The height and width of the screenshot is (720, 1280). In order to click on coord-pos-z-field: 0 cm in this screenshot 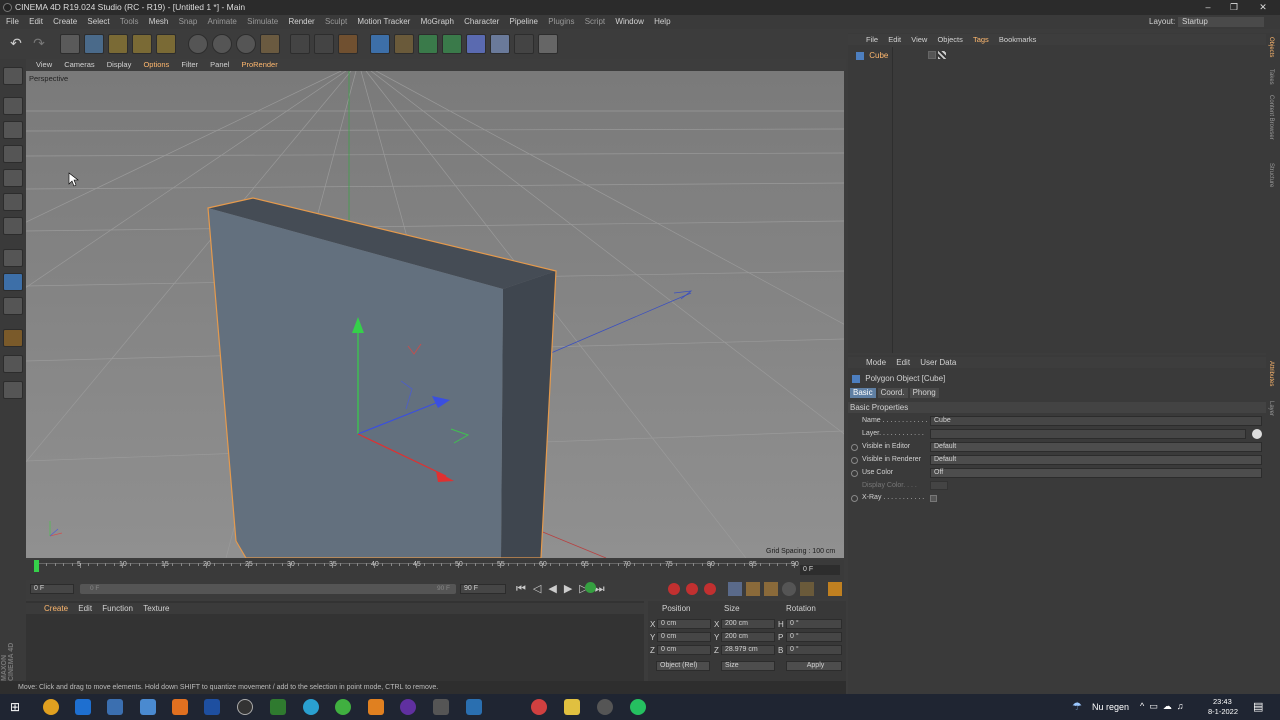, I will do `click(684, 650)`.